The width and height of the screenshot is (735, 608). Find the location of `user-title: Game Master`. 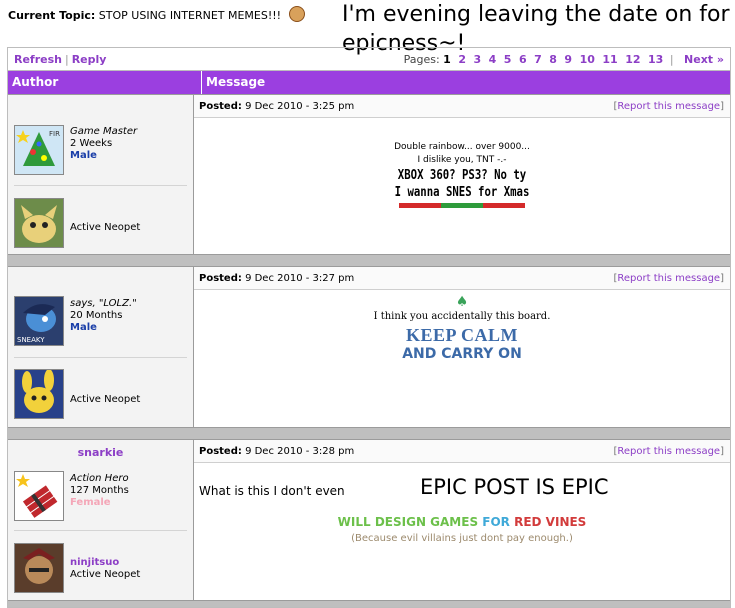

user-title: Game Master is located at coordinates (104, 131).